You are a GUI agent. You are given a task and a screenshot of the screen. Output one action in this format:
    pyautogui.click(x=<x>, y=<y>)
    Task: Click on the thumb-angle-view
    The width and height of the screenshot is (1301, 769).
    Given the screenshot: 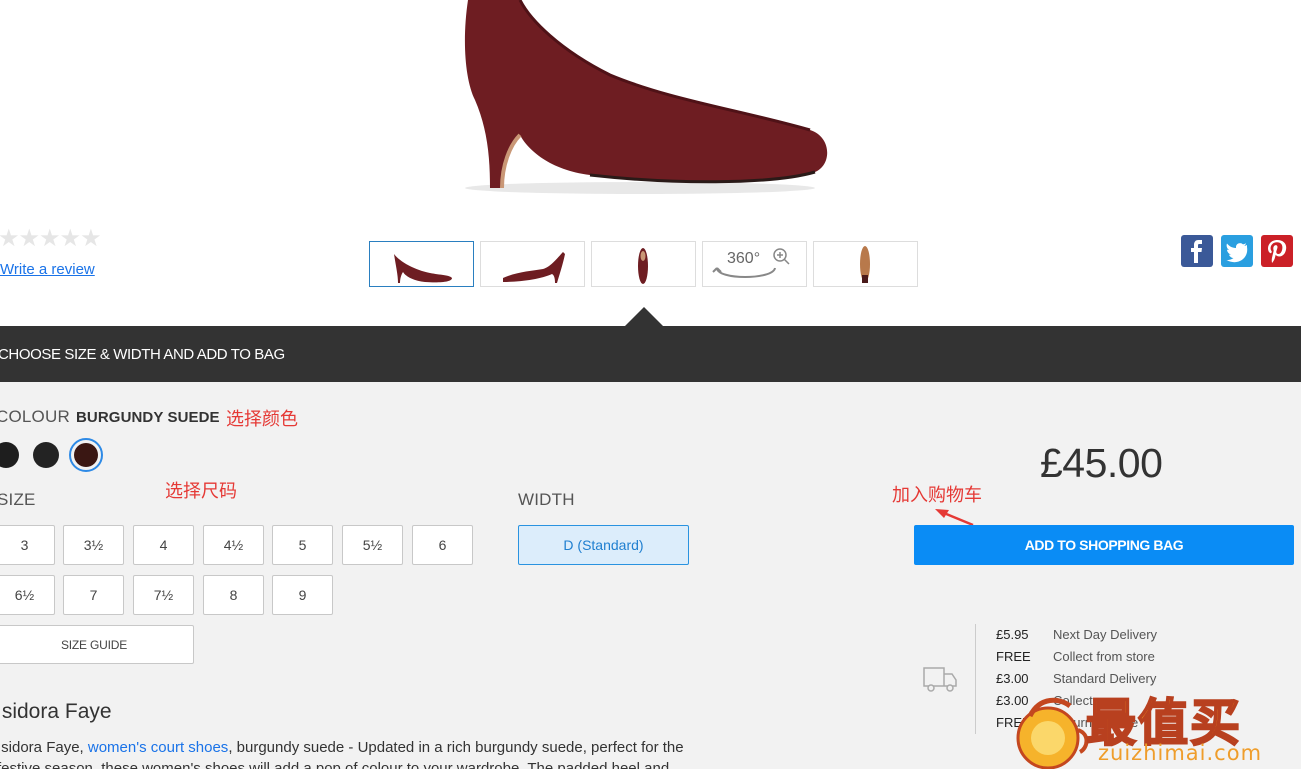 What is the action you would take?
    pyautogui.click(x=532, y=264)
    